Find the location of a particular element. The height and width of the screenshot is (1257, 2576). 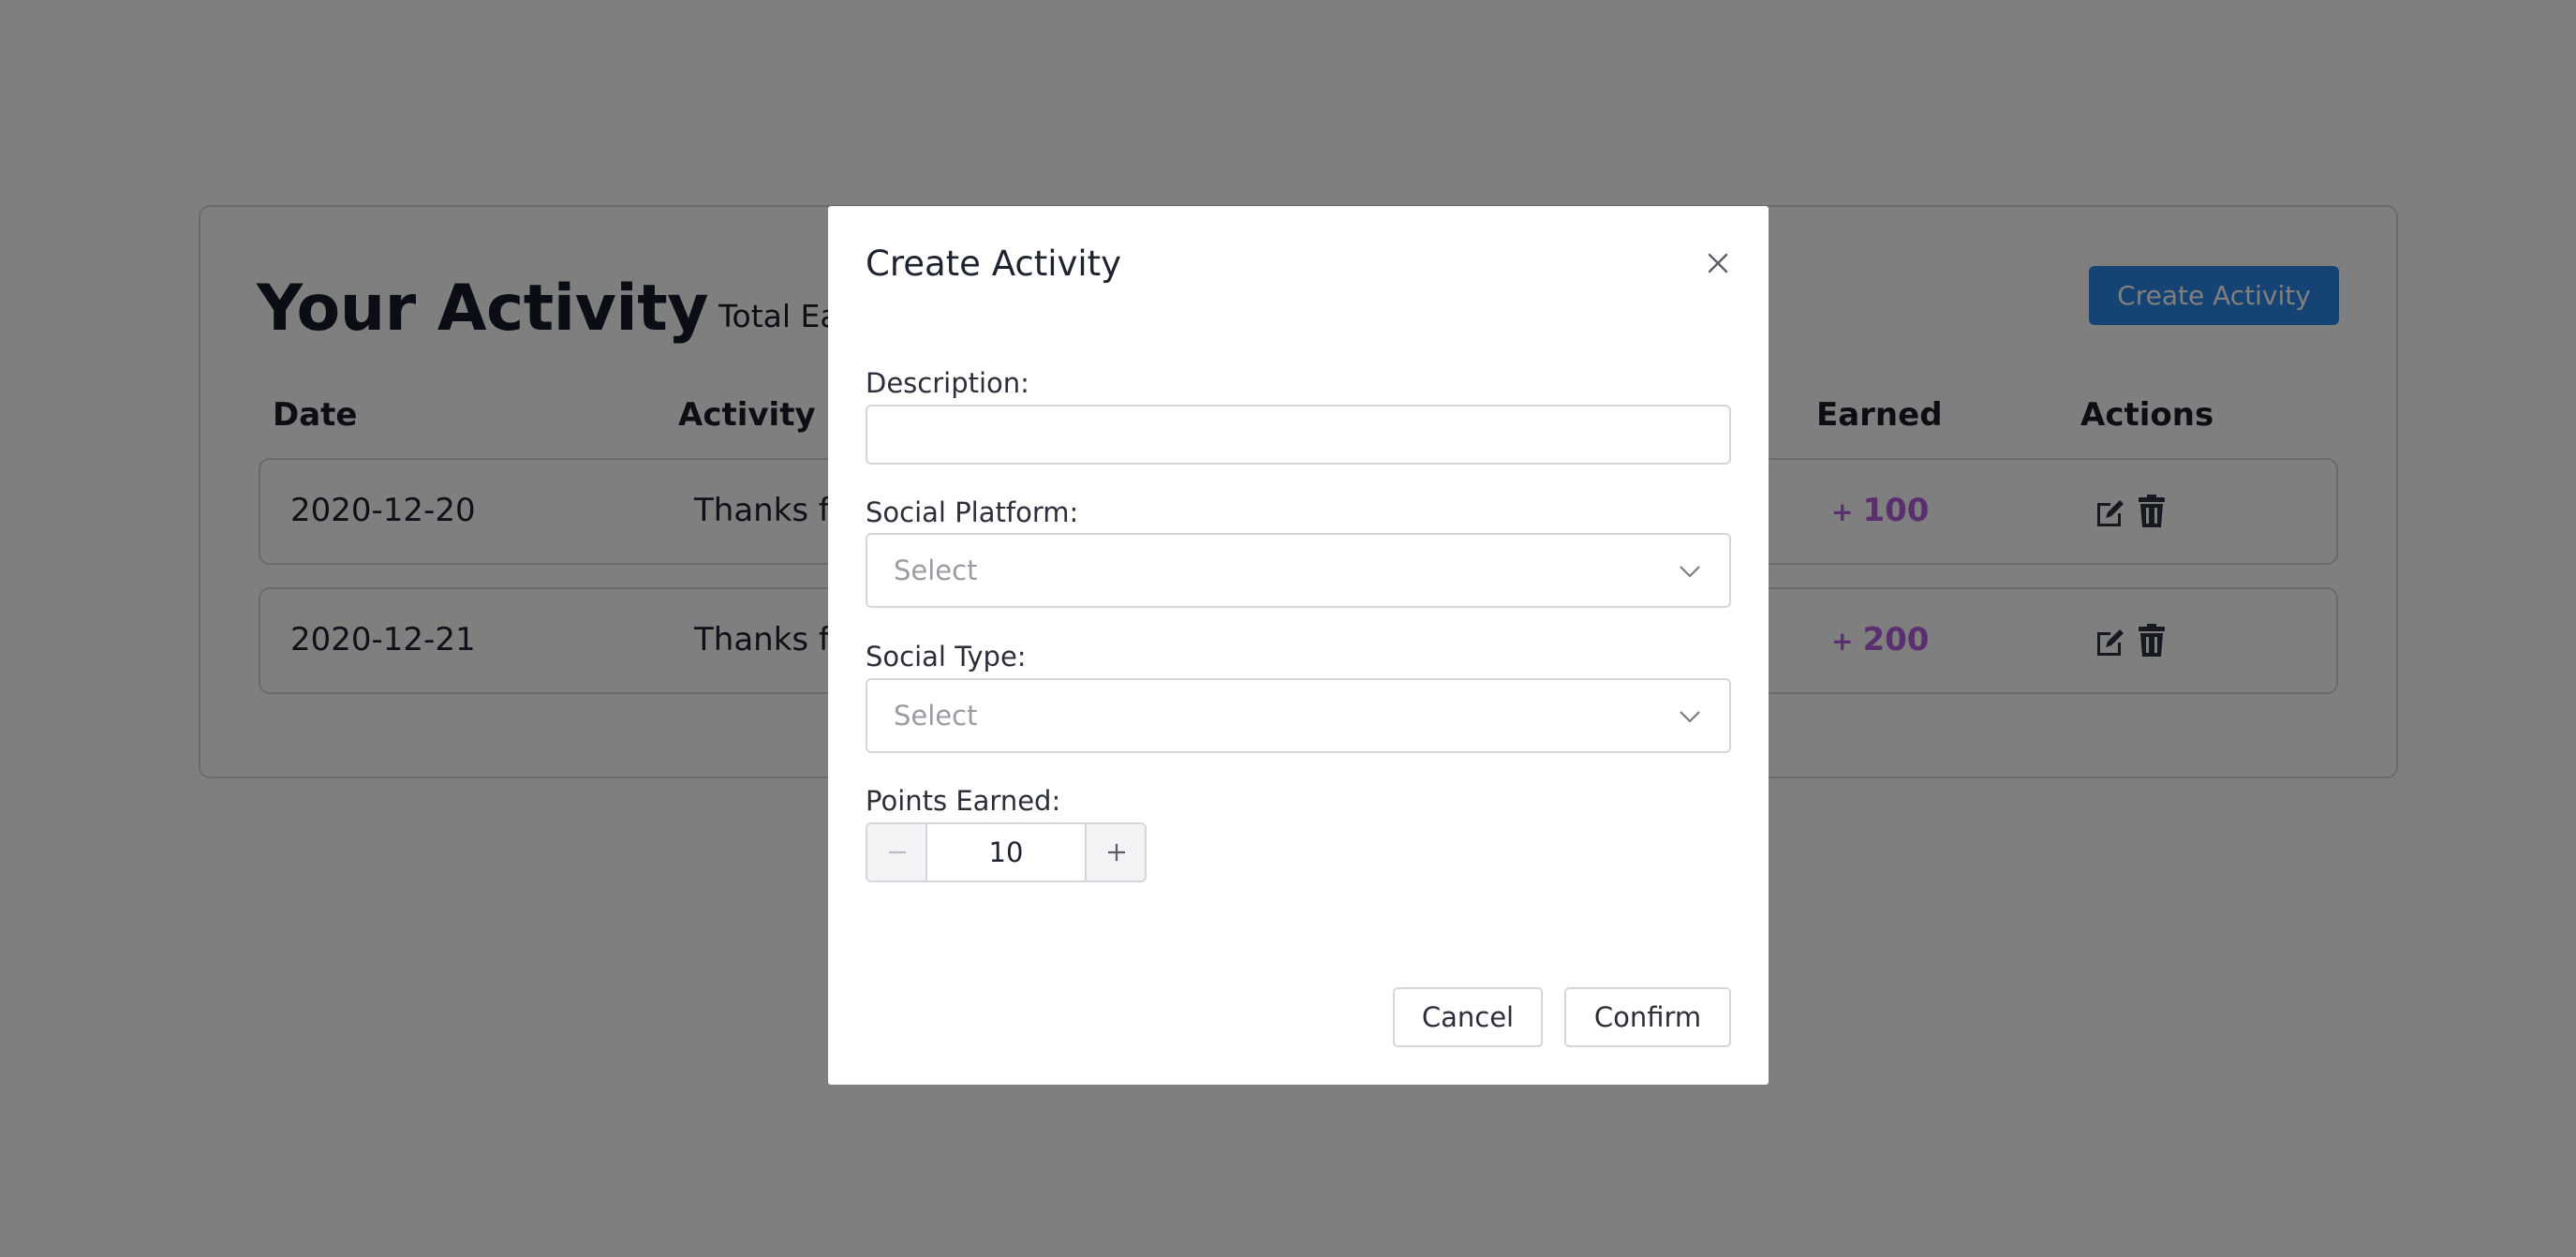

close-icon is located at coordinates (1718, 263).